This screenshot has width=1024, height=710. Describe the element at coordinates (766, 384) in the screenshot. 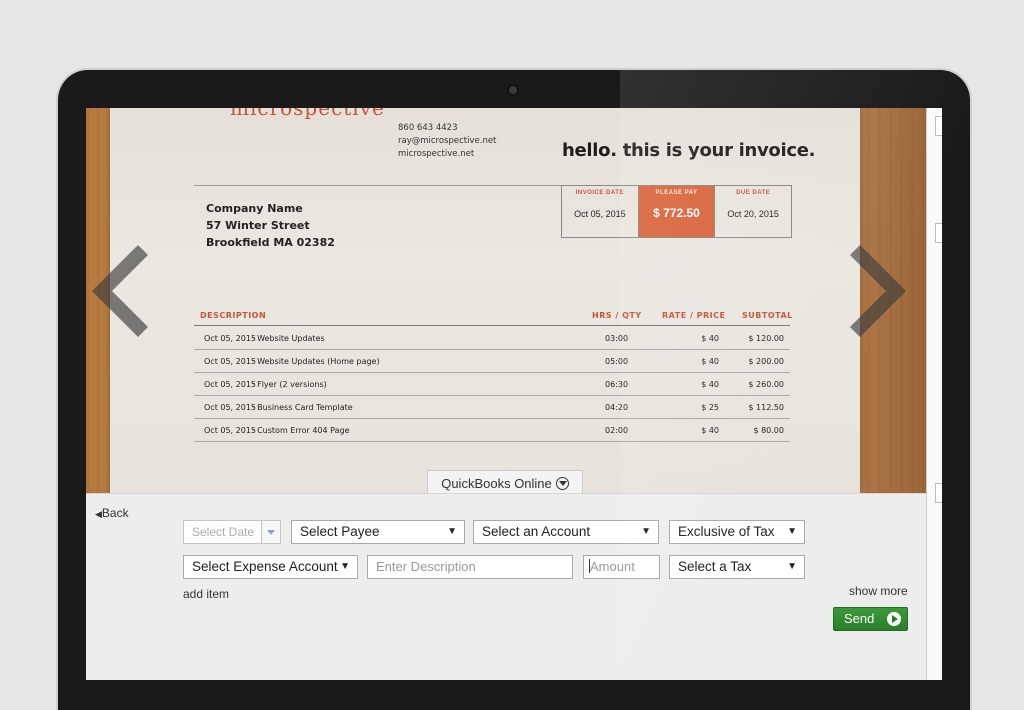

I see `row-subtotal: $ 260.00` at that location.